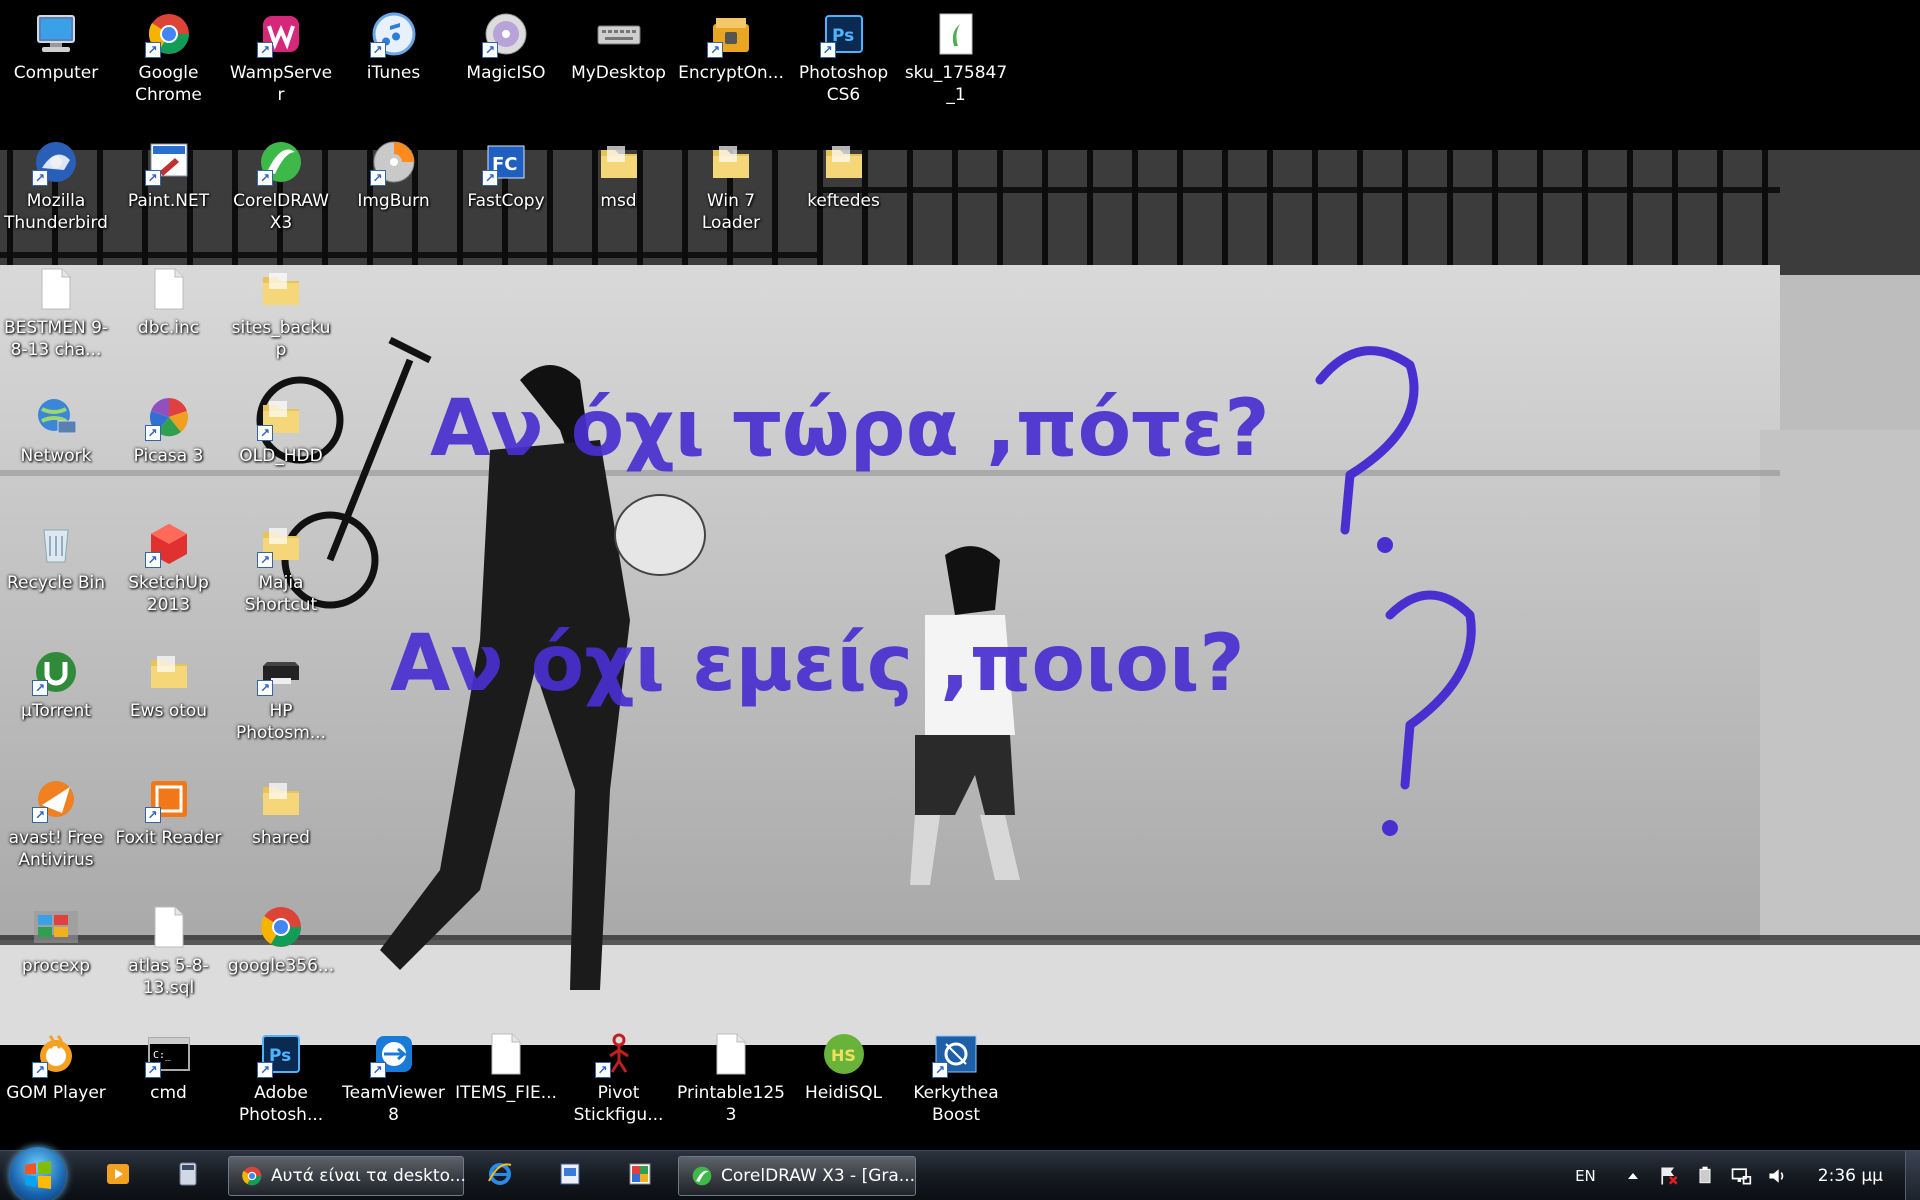  Describe the element at coordinates (956, 62) in the screenshot. I see `desktop-icon-sku-175847-1: sku_175847_1` at that location.